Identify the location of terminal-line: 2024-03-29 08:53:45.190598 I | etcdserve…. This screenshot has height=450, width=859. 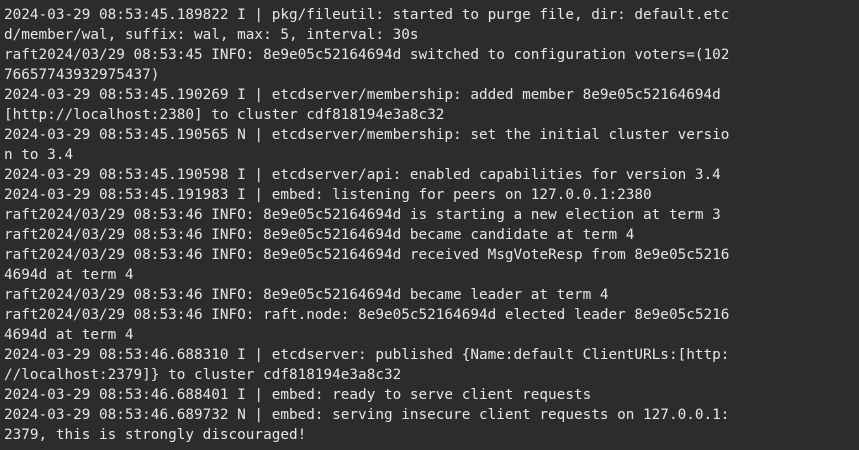
(362, 175).